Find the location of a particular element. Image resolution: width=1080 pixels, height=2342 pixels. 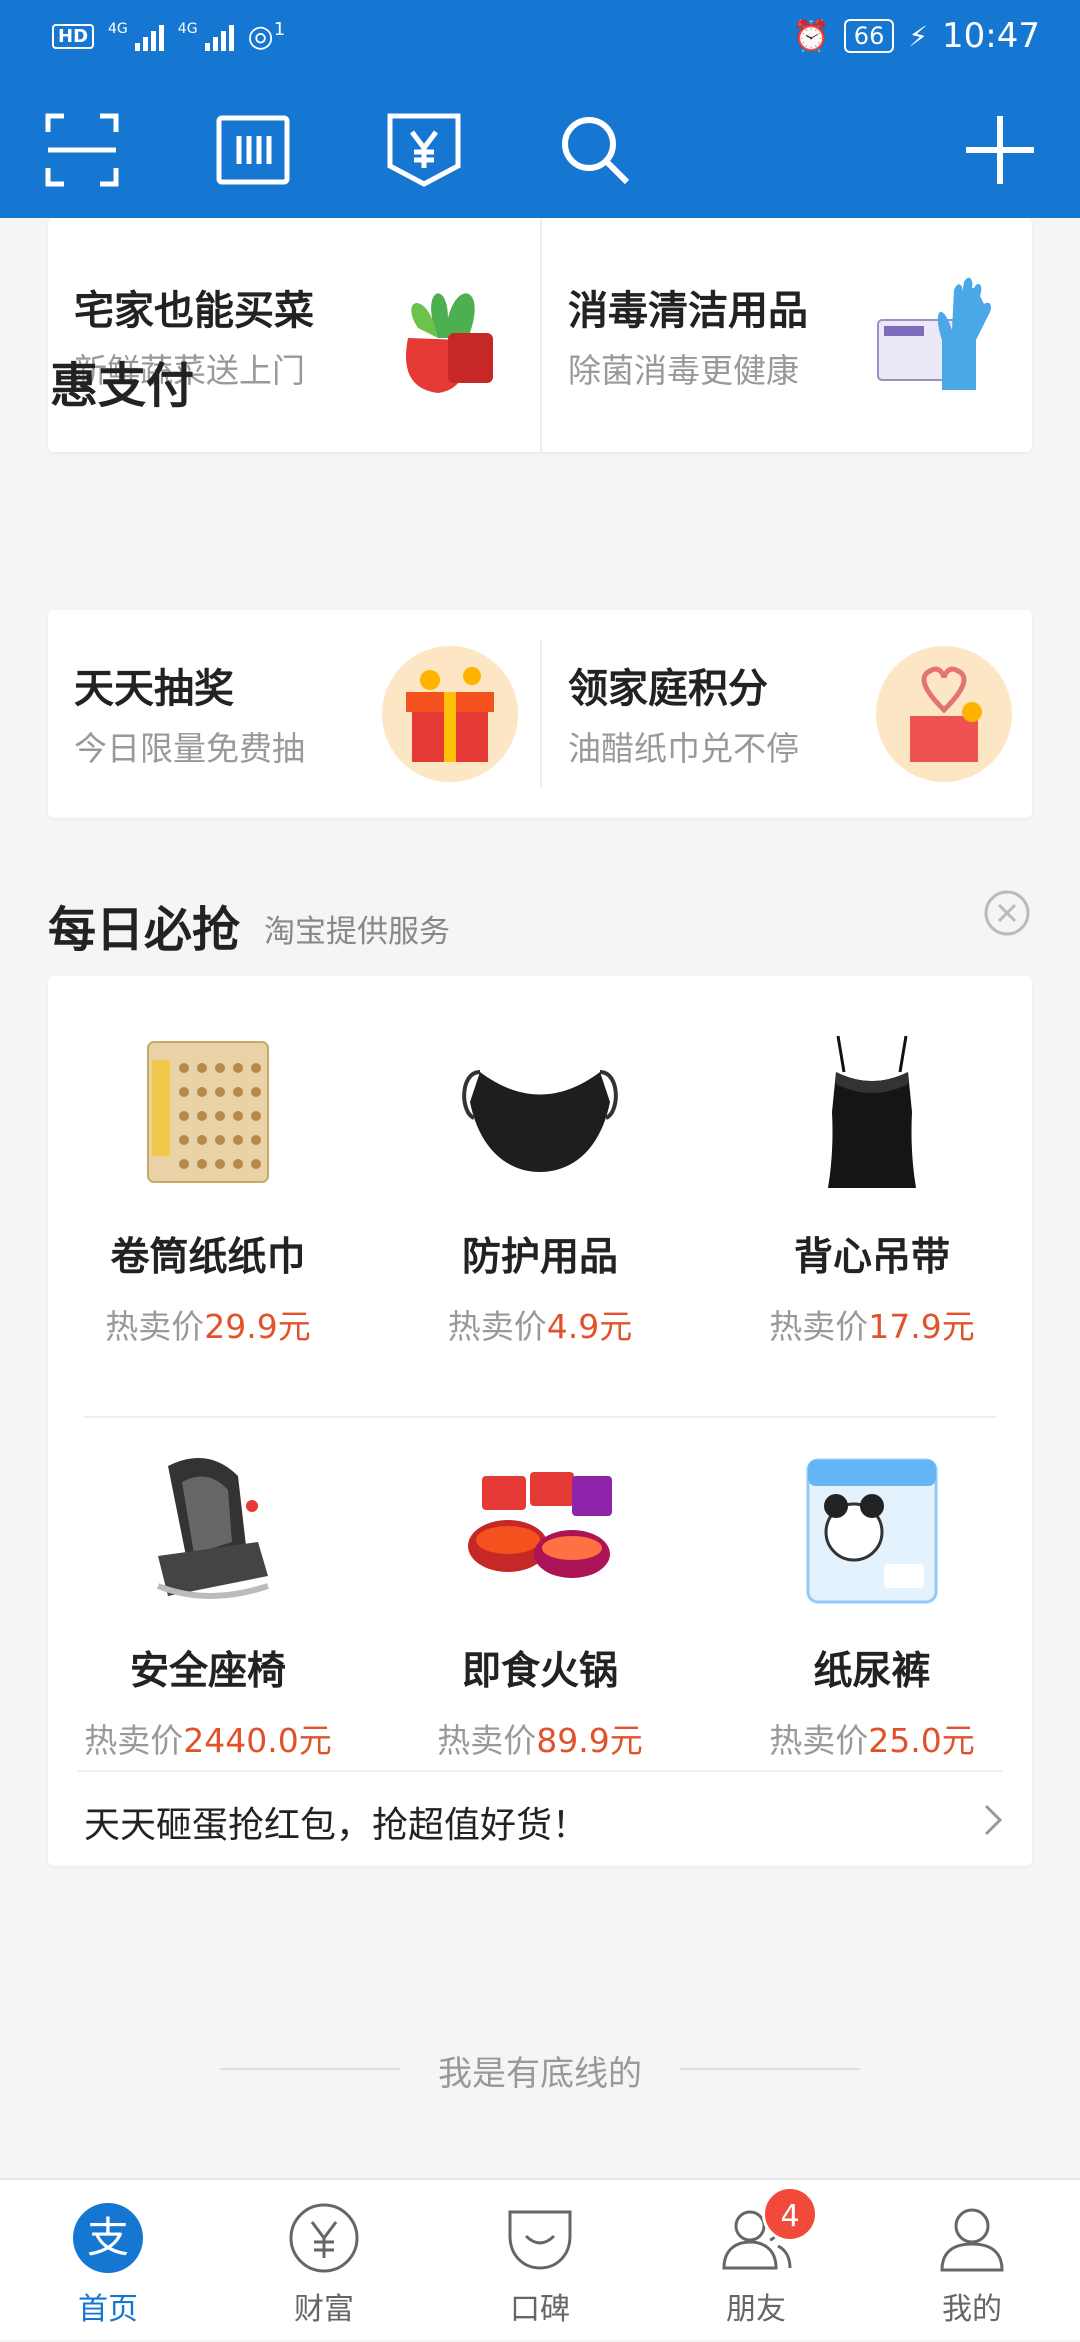

gloves-image is located at coordinates (937, 335).